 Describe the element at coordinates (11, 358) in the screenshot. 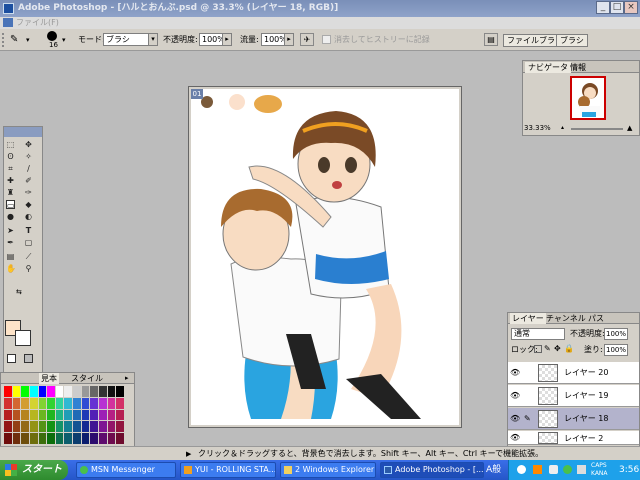

I see `standard-mode-icon` at that location.